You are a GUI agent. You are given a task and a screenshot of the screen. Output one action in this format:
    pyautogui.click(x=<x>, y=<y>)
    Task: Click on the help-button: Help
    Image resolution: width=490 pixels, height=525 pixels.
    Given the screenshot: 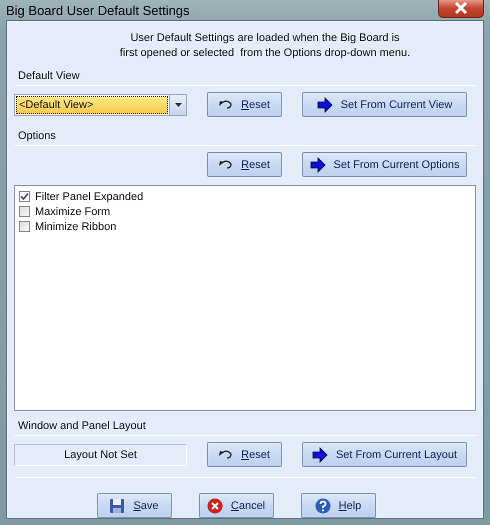 What is the action you would take?
    pyautogui.click(x=338, y=505)
    